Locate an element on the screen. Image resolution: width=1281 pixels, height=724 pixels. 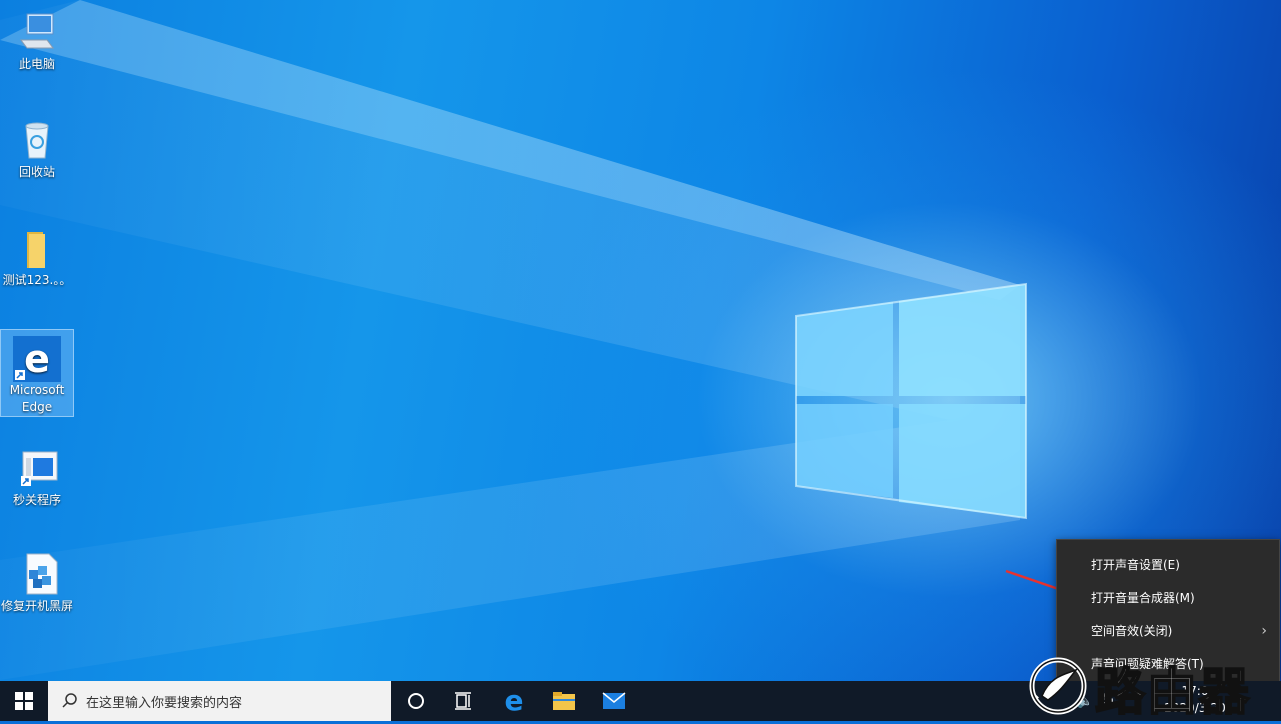
desktop-icon-script-file: 修复开机黑屏 is located at coordinates (37, 580).